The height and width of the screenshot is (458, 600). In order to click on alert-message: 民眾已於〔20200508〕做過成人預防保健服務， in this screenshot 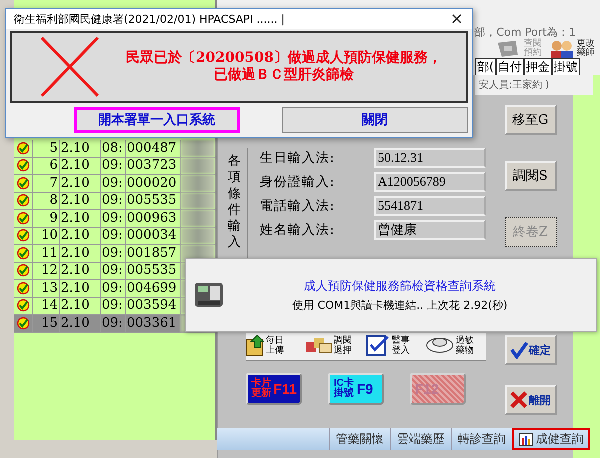, I will do `click(284, 58)`.